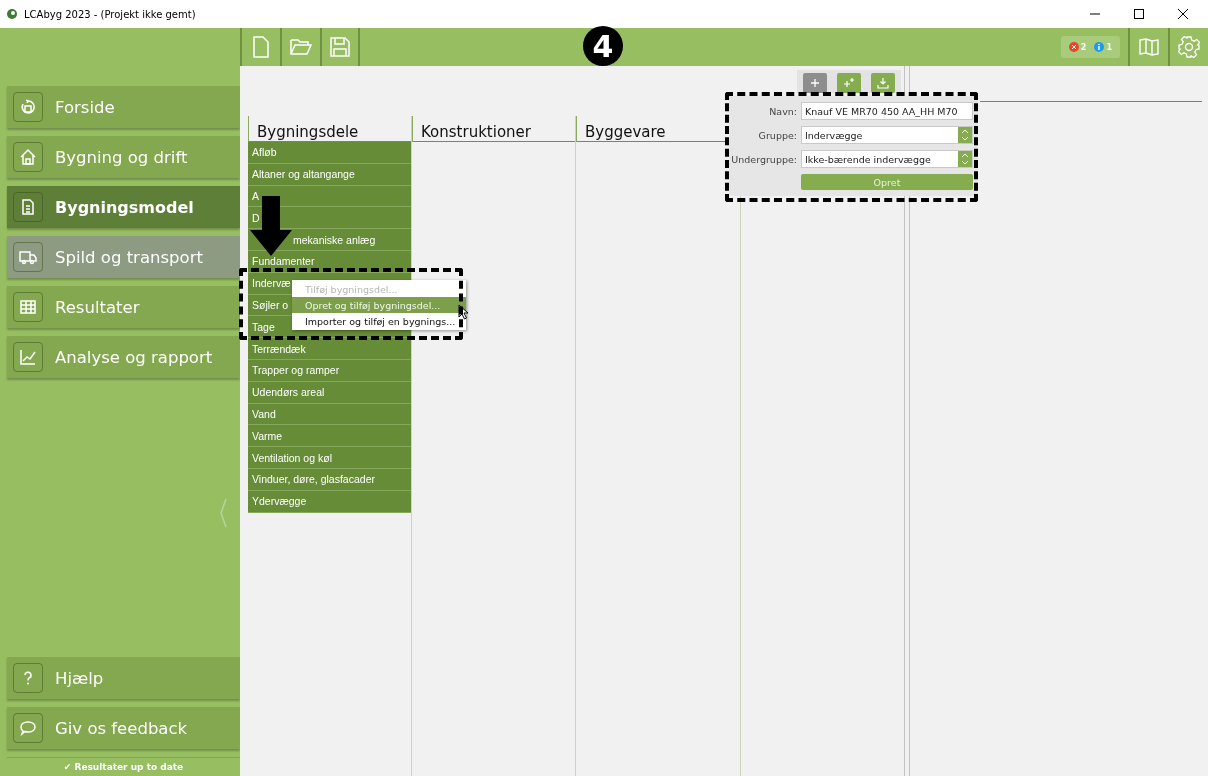  I want to click on error-count: 2, so click(1077, 47).